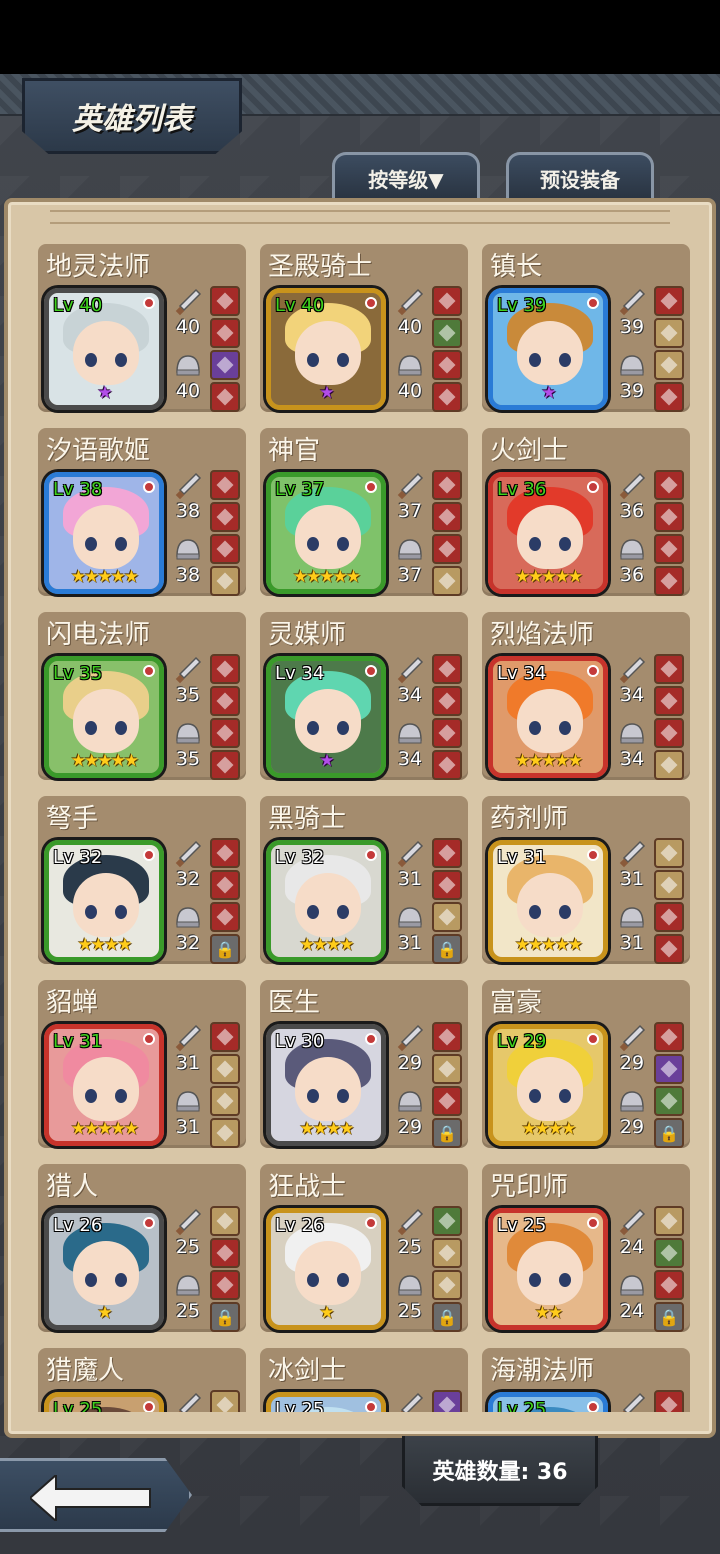 The height and width of the screenshot is (1554, 720). I want to click on hero-card: 海潮法师 Lv 25, so click(586, 1380).